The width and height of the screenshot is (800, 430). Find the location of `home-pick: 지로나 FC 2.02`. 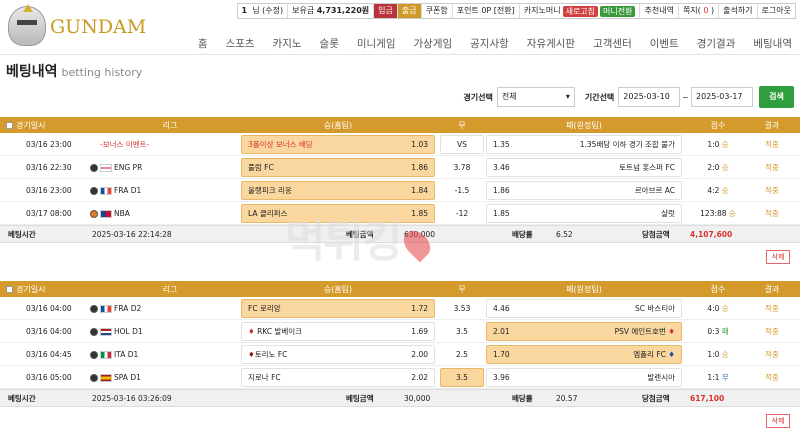

home-pick: 지로나 FC 2.02 is located at coordinates (338, 377).